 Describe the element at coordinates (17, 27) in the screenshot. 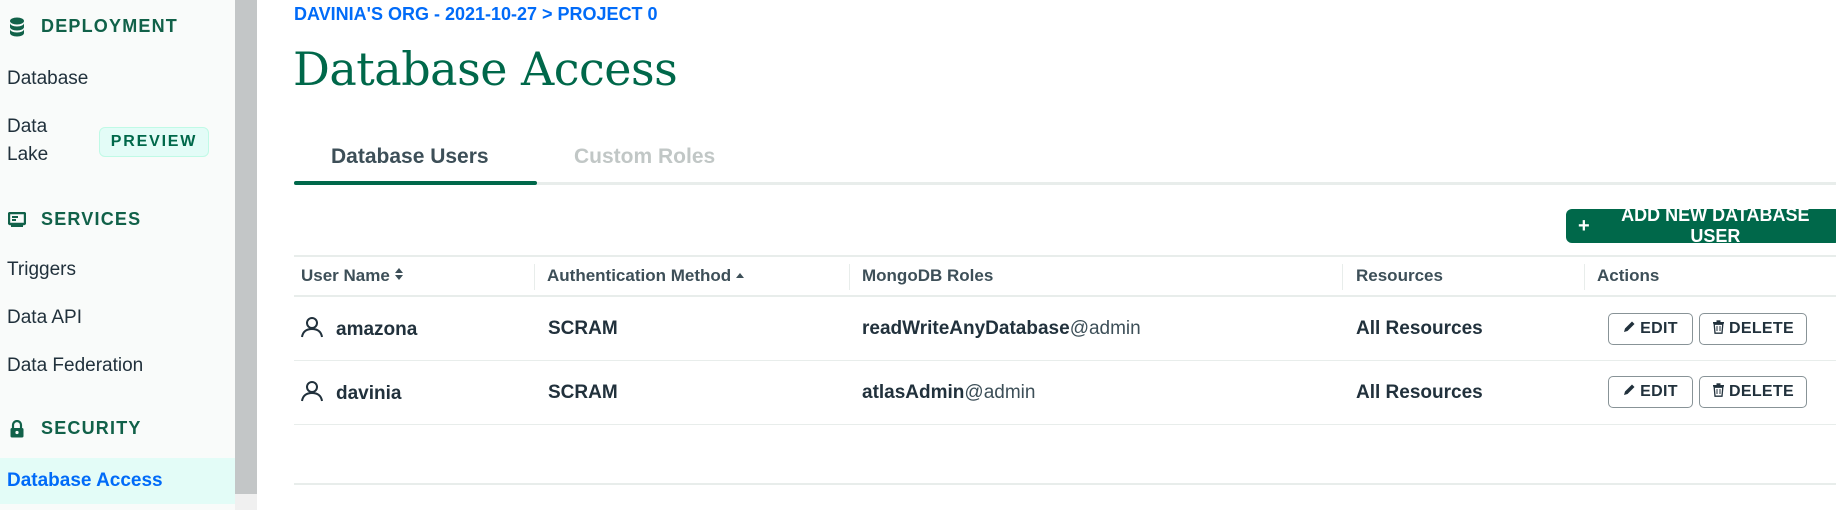

I see `database-icon` at that location.